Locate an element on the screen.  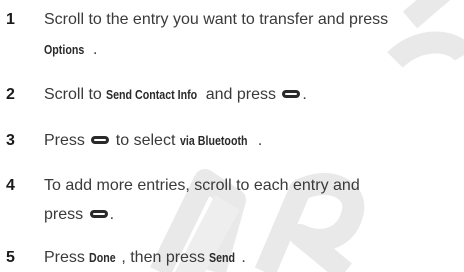
step-number: 2 is located at coordinates (10, 94).